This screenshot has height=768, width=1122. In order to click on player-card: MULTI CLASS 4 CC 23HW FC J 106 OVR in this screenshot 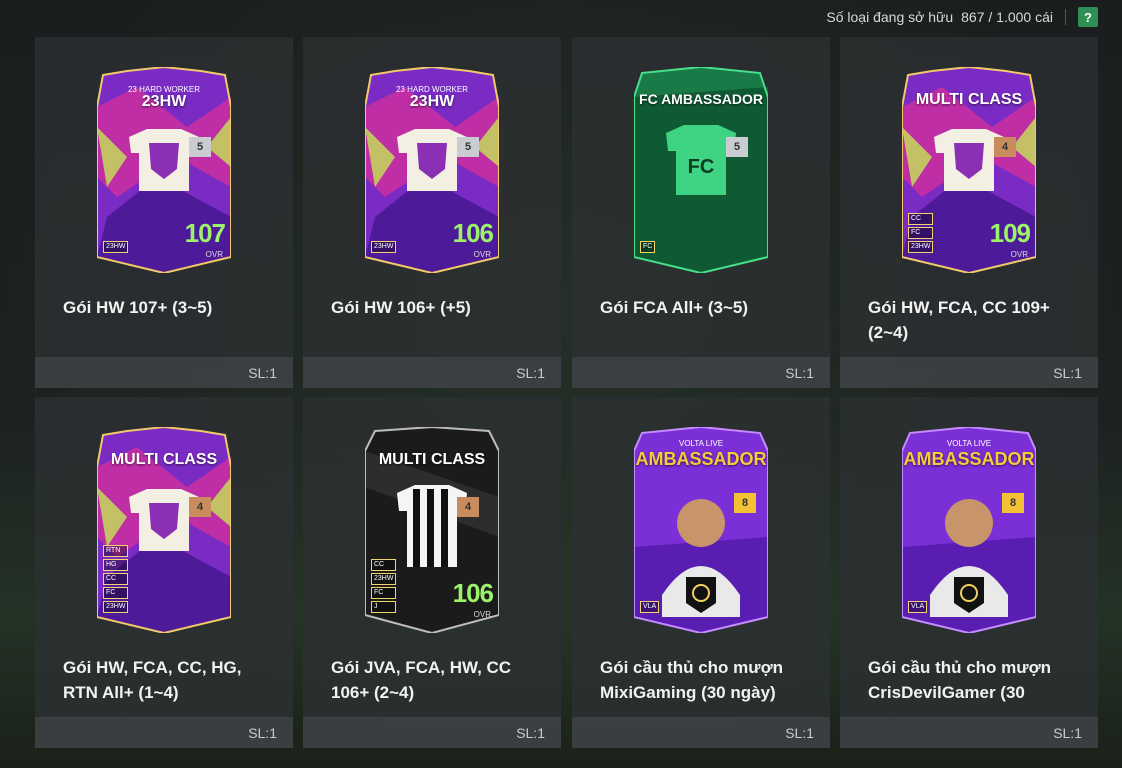, I will do `click(432, 530)`.